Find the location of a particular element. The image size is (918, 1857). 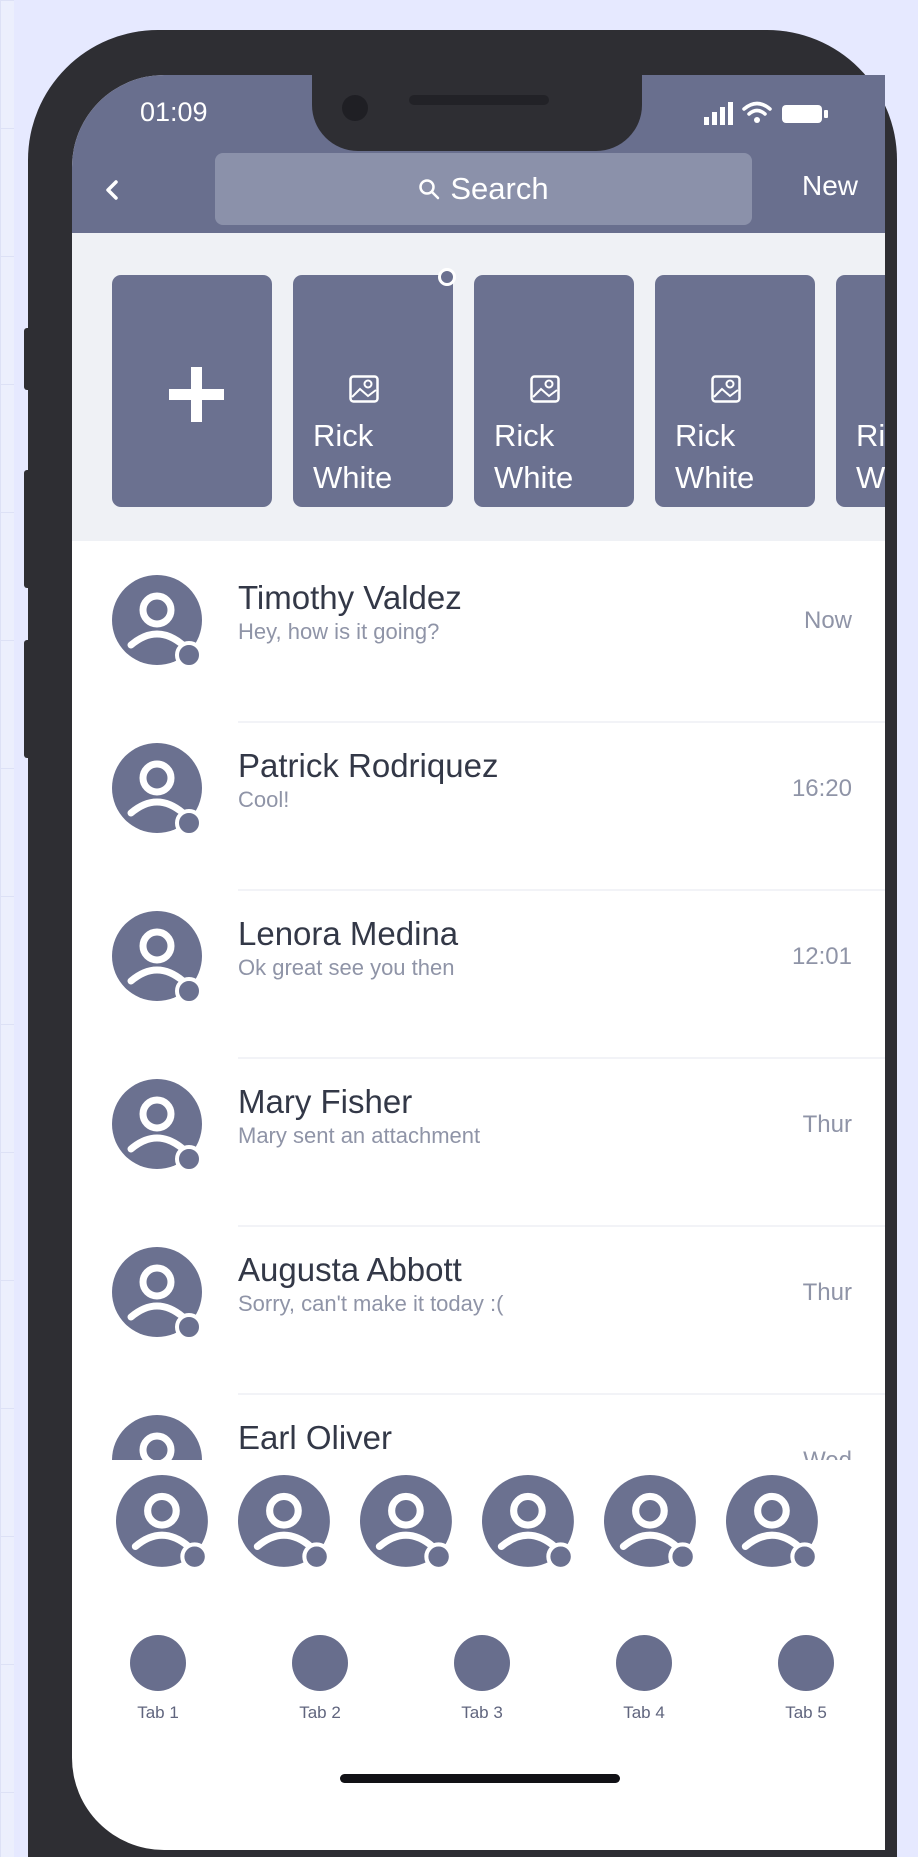

tab-1: Tab 1 is located at coordinates (158, 1685).